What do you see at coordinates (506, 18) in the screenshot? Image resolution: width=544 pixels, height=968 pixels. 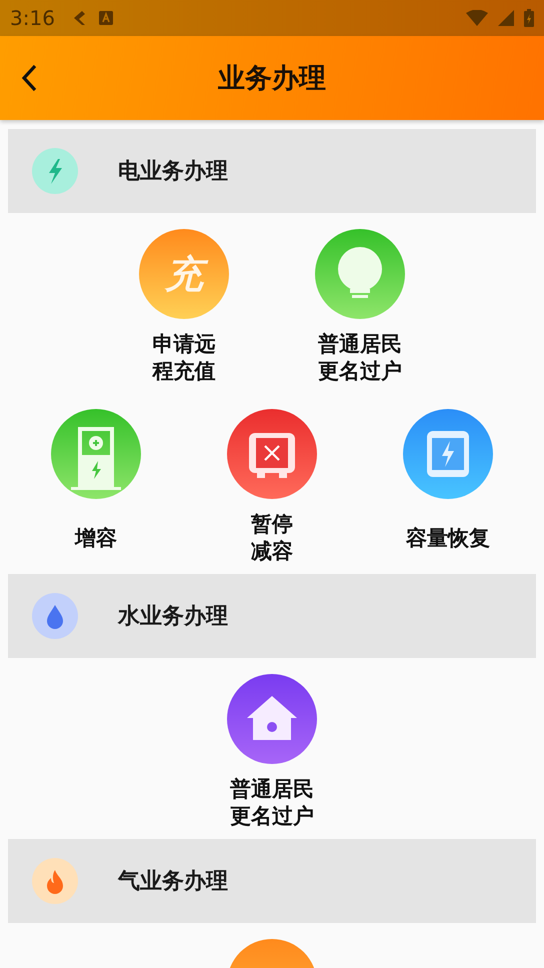 I see `signal-icon` at bounding box center [506, 18].